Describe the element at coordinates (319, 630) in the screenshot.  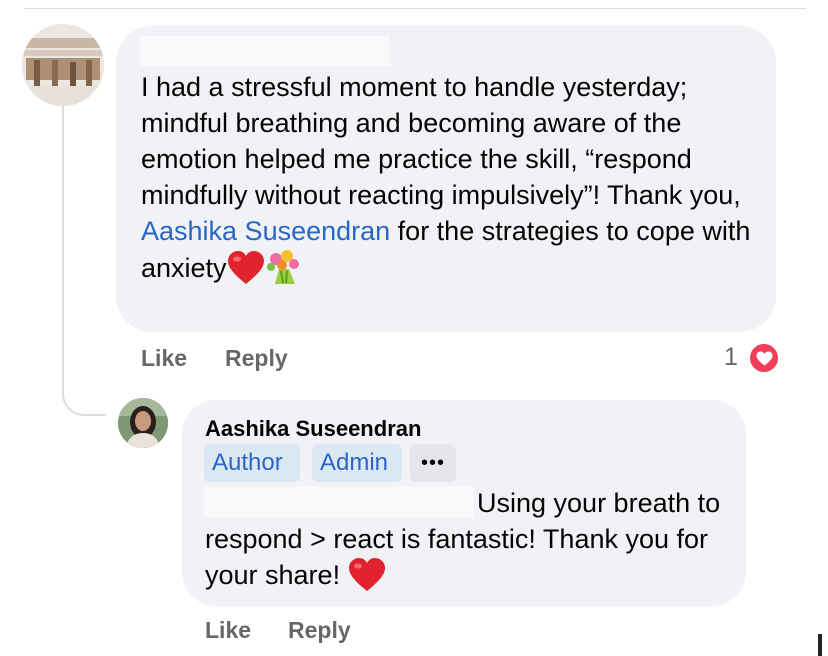
I see `reply-reply-button: Reply` at that location.